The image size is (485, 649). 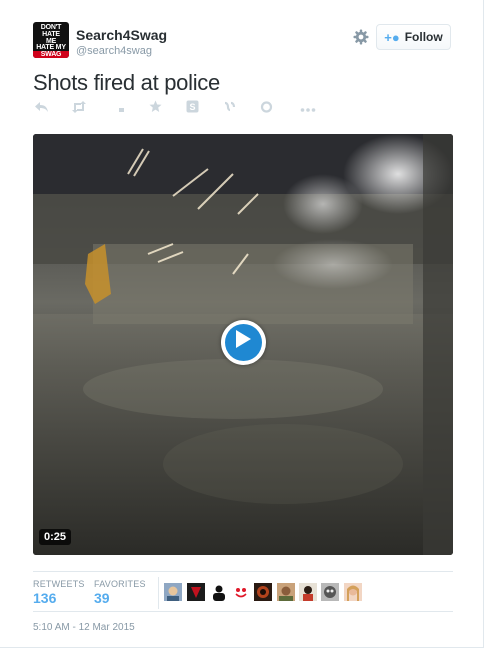 What do you see at coordinates (122, 109) in the screenshot?
I see `delete-icon` at bounding box center [122, 109].